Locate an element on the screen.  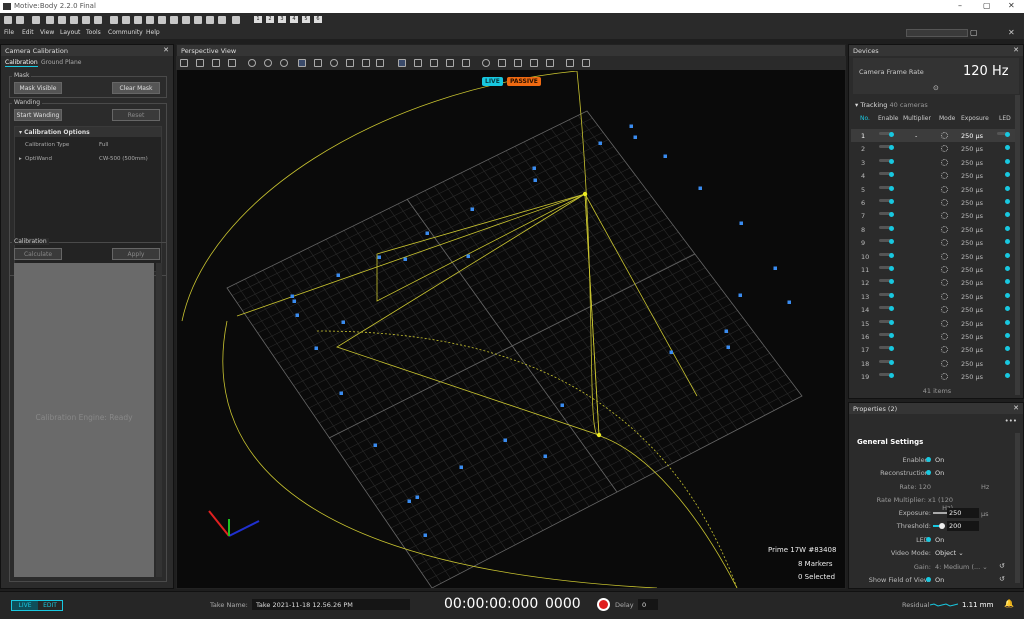
table-row: 2 250 µs is located at coordinates (935, 148).